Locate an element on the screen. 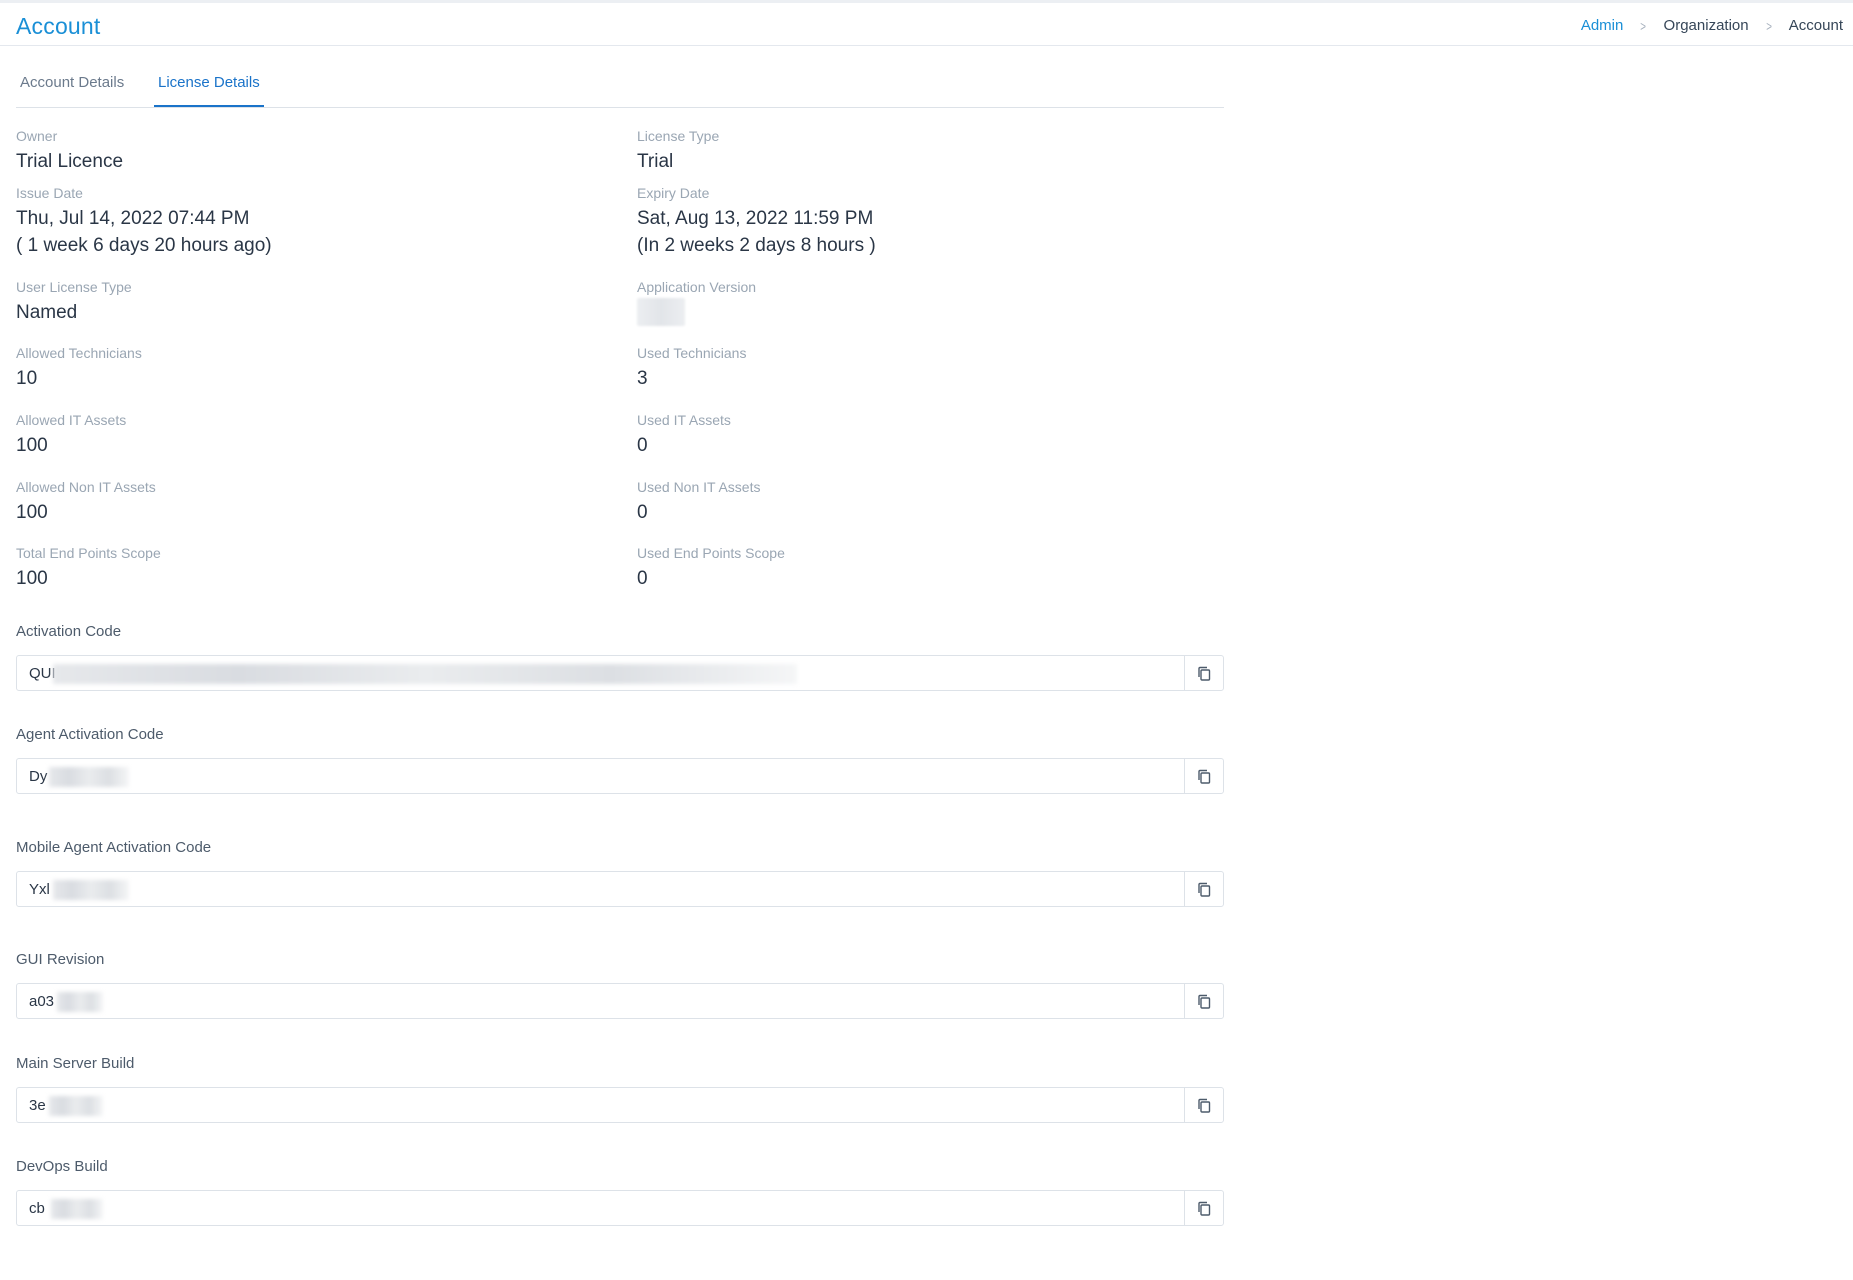 The width and height of the screenshot is (1853, 1280). copy-gui-revision-button is located at coordinates (1203, 1001).